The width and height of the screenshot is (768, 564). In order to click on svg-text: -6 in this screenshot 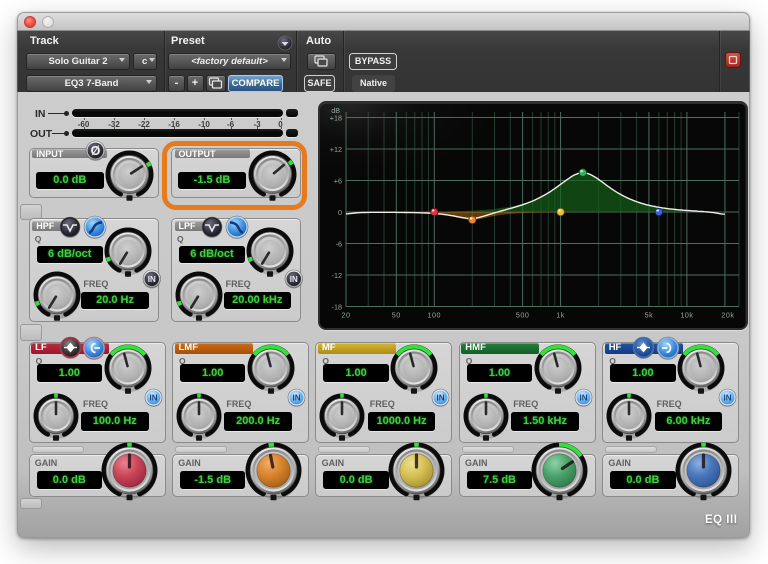, I will do `click(339, 243)`.